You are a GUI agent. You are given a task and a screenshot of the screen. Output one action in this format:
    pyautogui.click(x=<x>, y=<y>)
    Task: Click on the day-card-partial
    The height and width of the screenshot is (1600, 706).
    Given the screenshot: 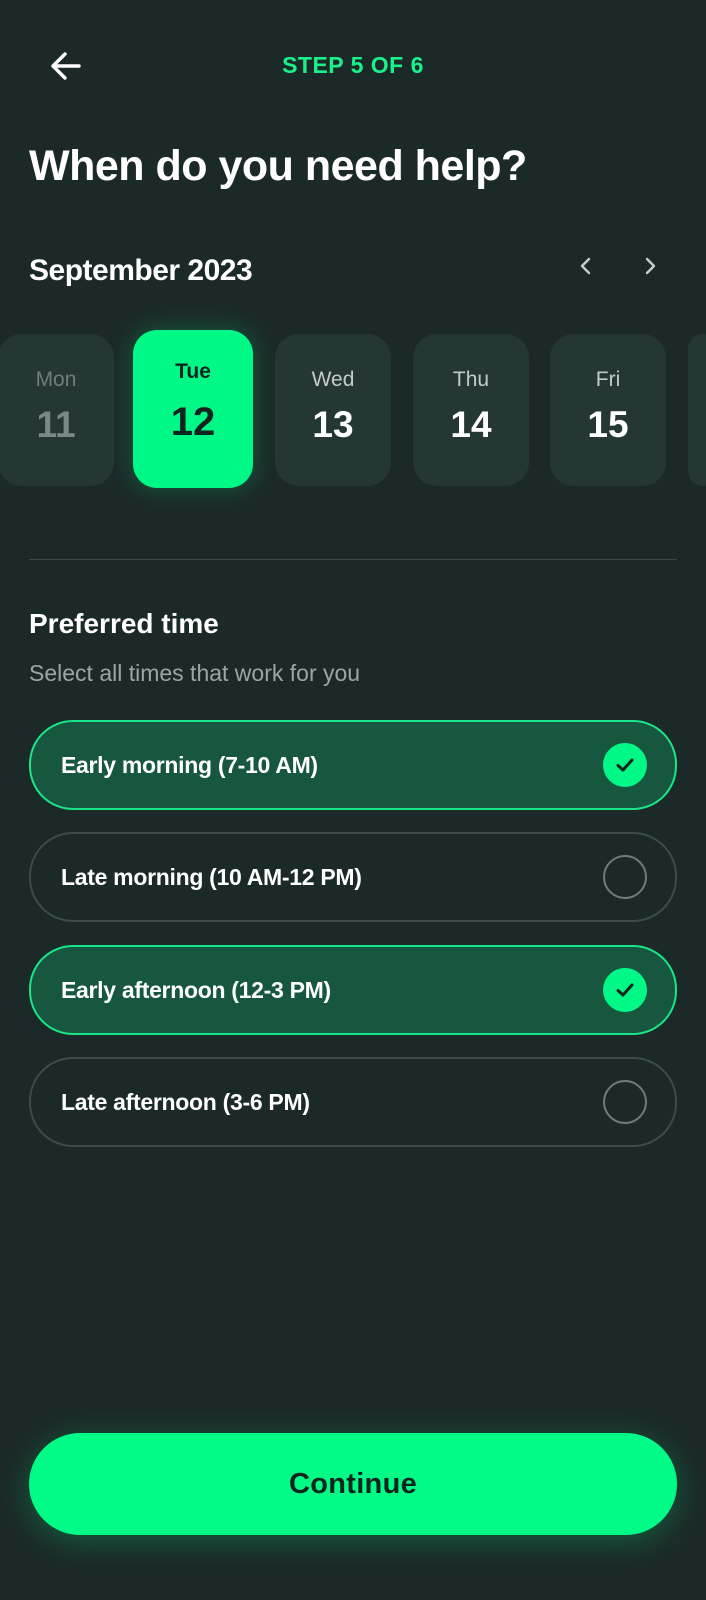 What is the action you would take?
    pyautogui.click(x=697, y=410)
    